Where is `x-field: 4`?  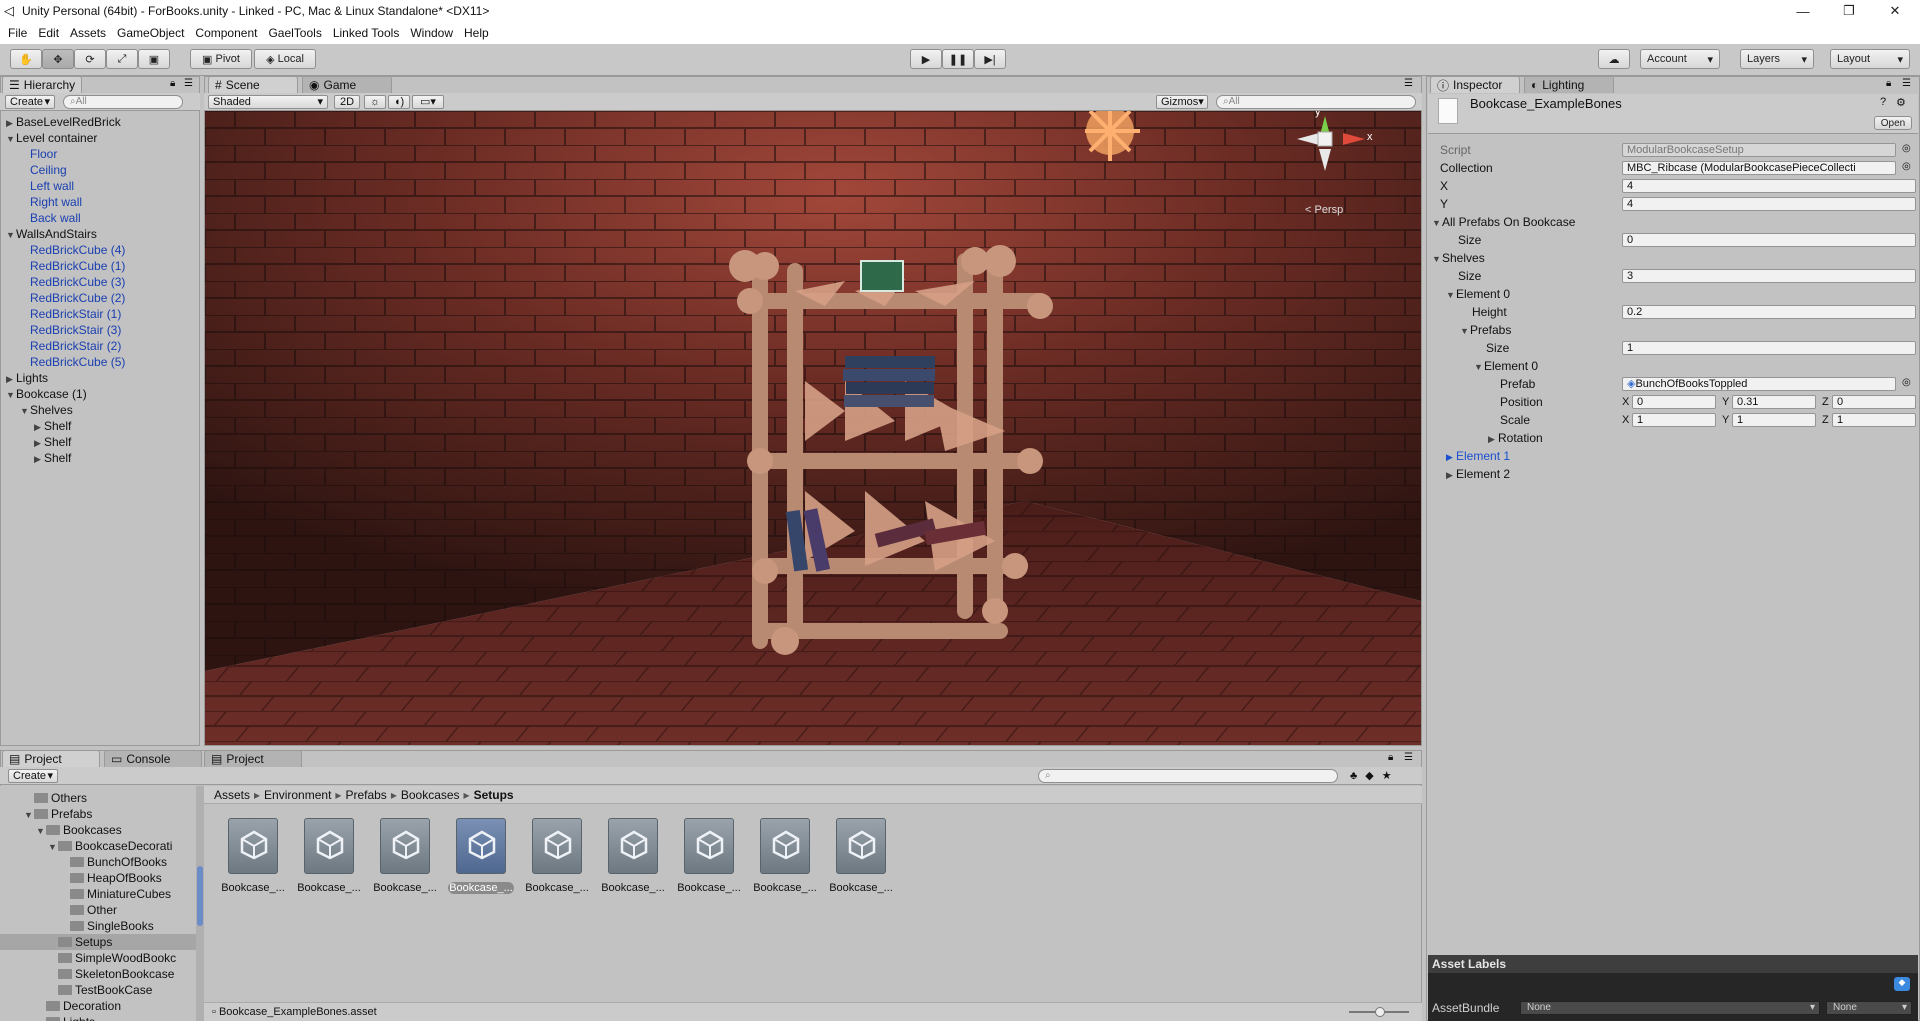
x-field: 4 is located at coordinates (1769, 186).